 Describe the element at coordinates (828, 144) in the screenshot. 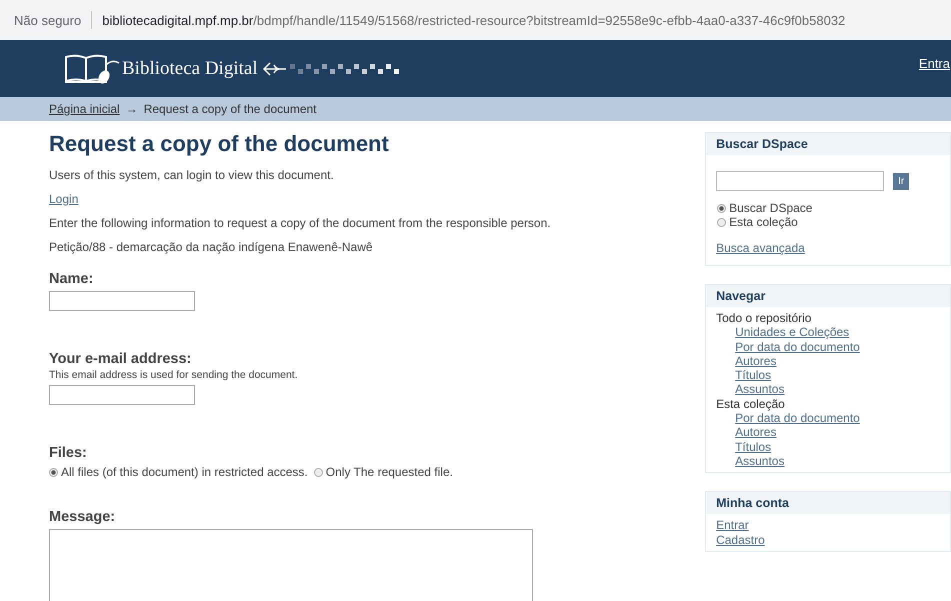

I see `panel-title: Buscar DSpace` at that location.